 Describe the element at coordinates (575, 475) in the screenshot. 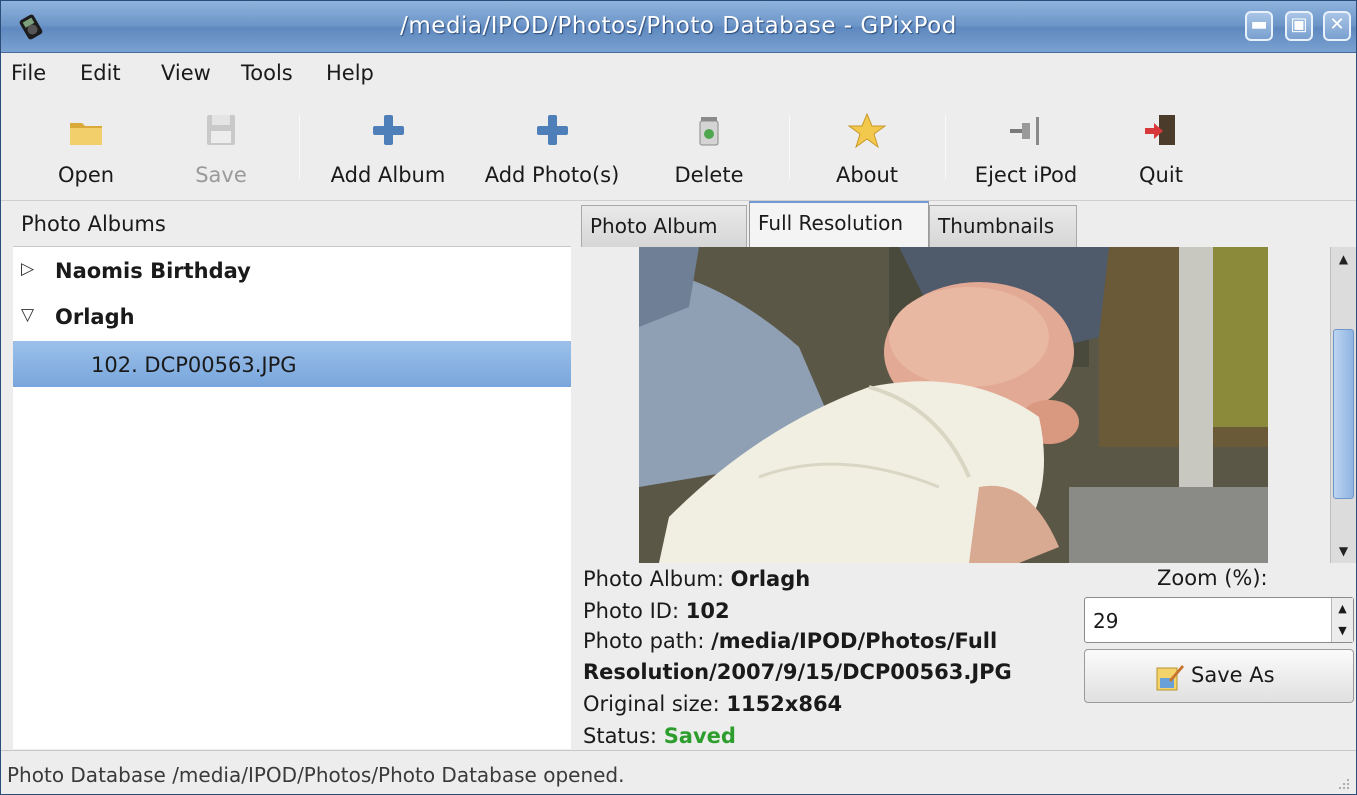

I see `pane-splitter` at that location.